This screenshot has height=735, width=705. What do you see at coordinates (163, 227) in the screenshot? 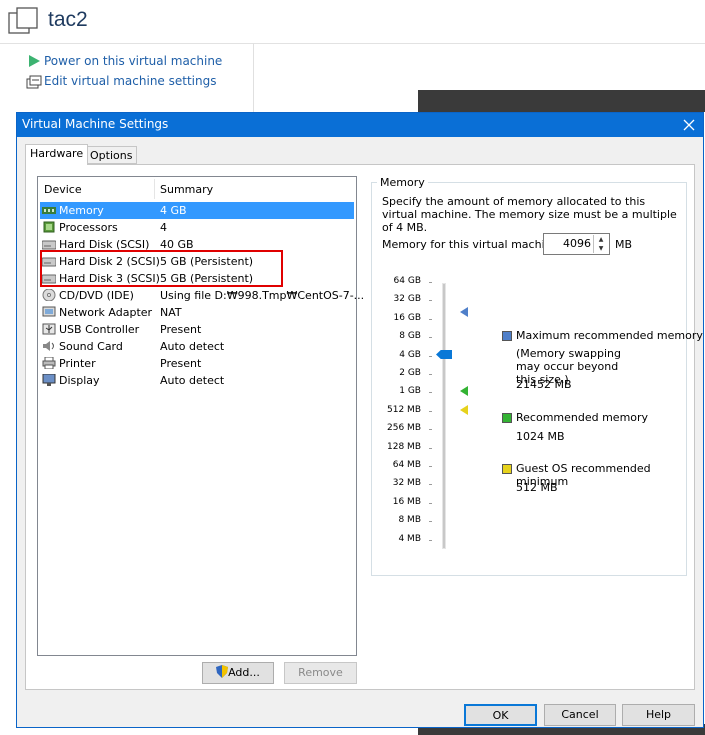
I see `device-summary: 4` at bounding box center [163, 227].